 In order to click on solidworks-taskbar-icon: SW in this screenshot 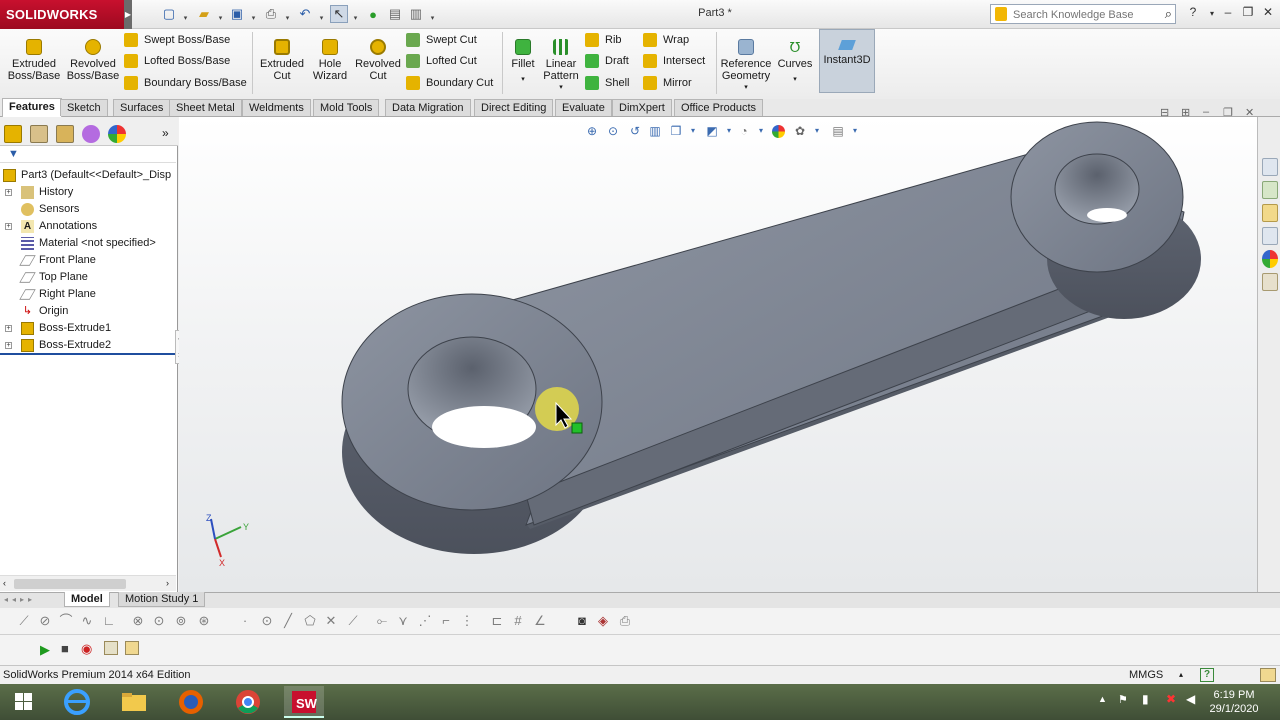, I will do `click(304, 702)`.